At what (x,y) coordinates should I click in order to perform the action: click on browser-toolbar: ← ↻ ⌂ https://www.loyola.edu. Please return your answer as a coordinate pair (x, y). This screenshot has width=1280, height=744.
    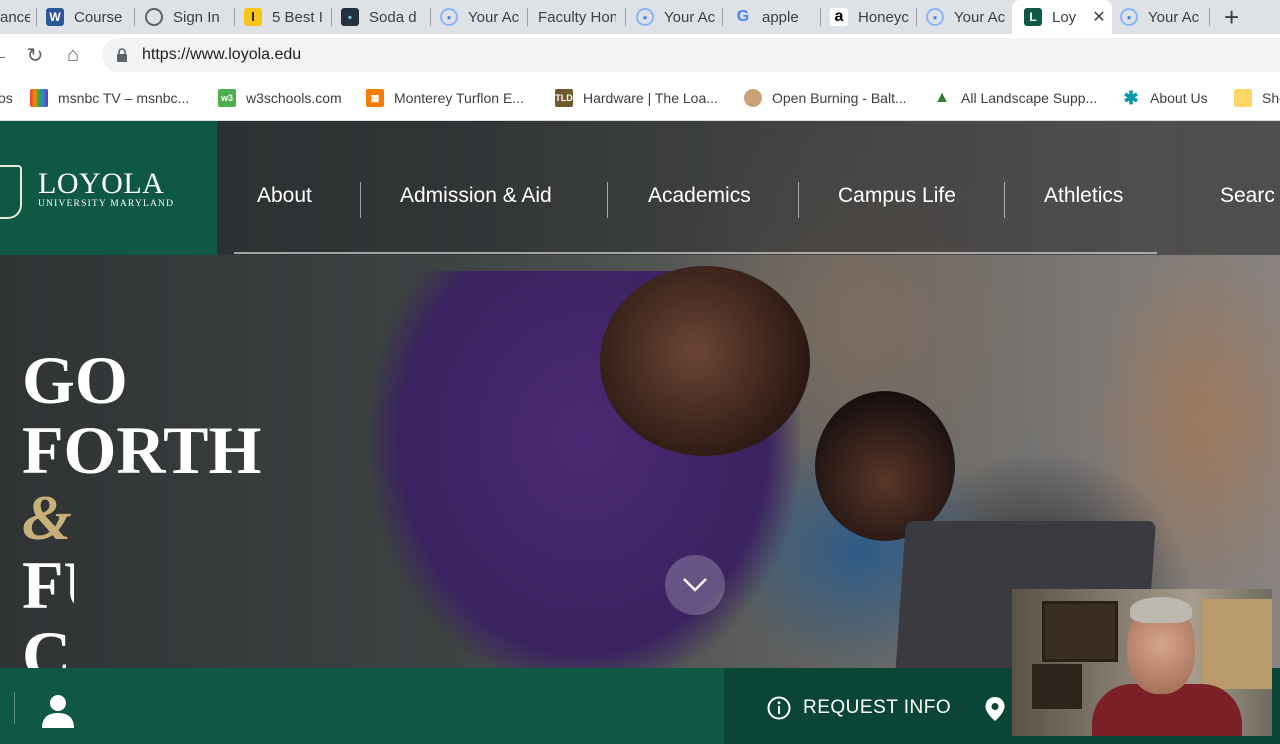
    Looking at the image, I should click on (640, 55).